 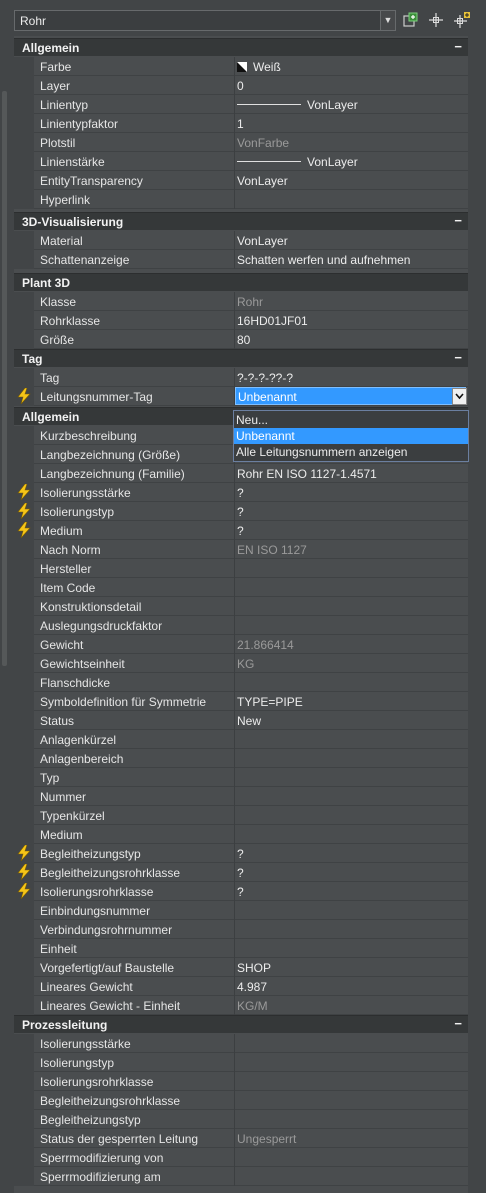 I want to click on property-row: Rohrklasse 16HD01JF01, so click(x=241, y=320).